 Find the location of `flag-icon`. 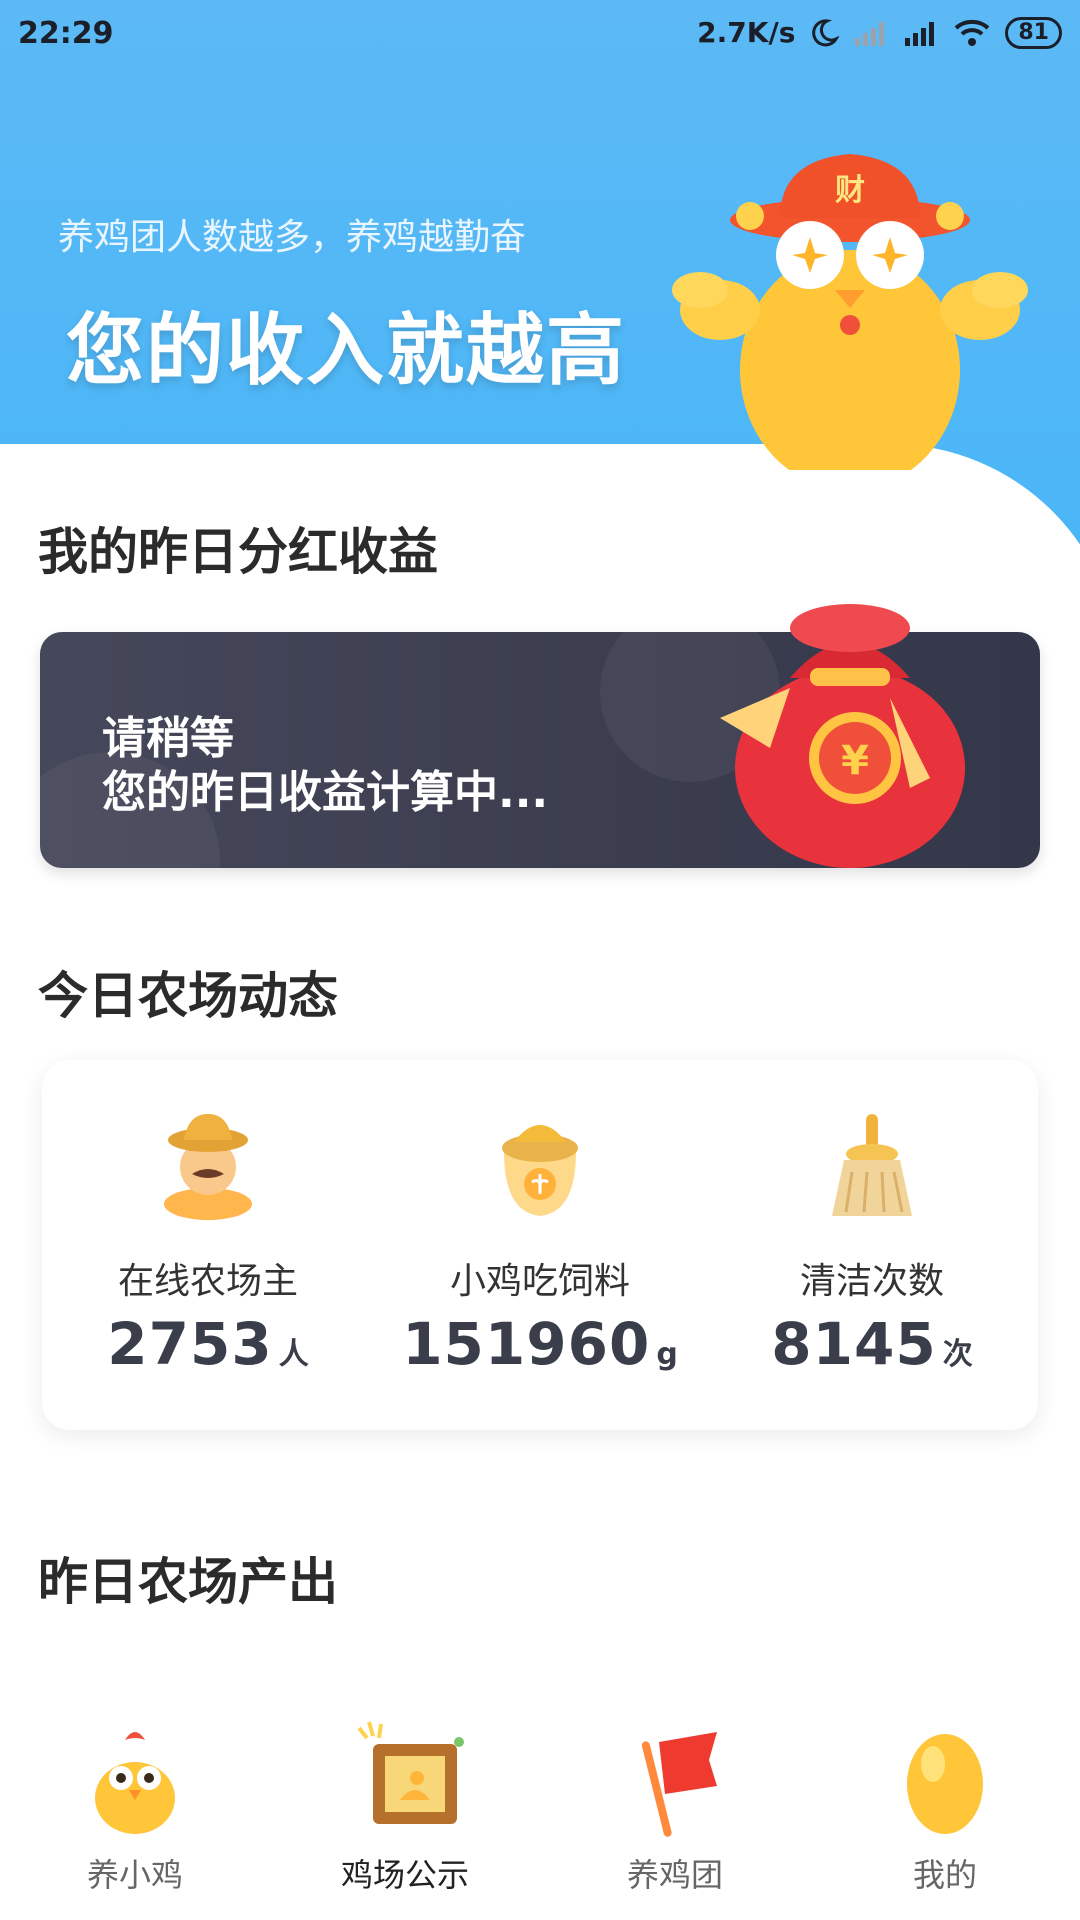

flag-icon is located at coordinates (679, 1784).